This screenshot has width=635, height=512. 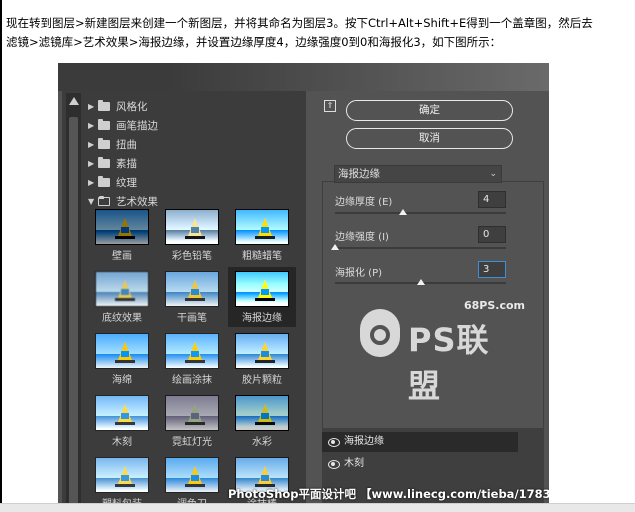 What do you see at coordinates (420, 282) in the screenshot?
I see `posterization-slider-knob` at bounding box center [420, 282].